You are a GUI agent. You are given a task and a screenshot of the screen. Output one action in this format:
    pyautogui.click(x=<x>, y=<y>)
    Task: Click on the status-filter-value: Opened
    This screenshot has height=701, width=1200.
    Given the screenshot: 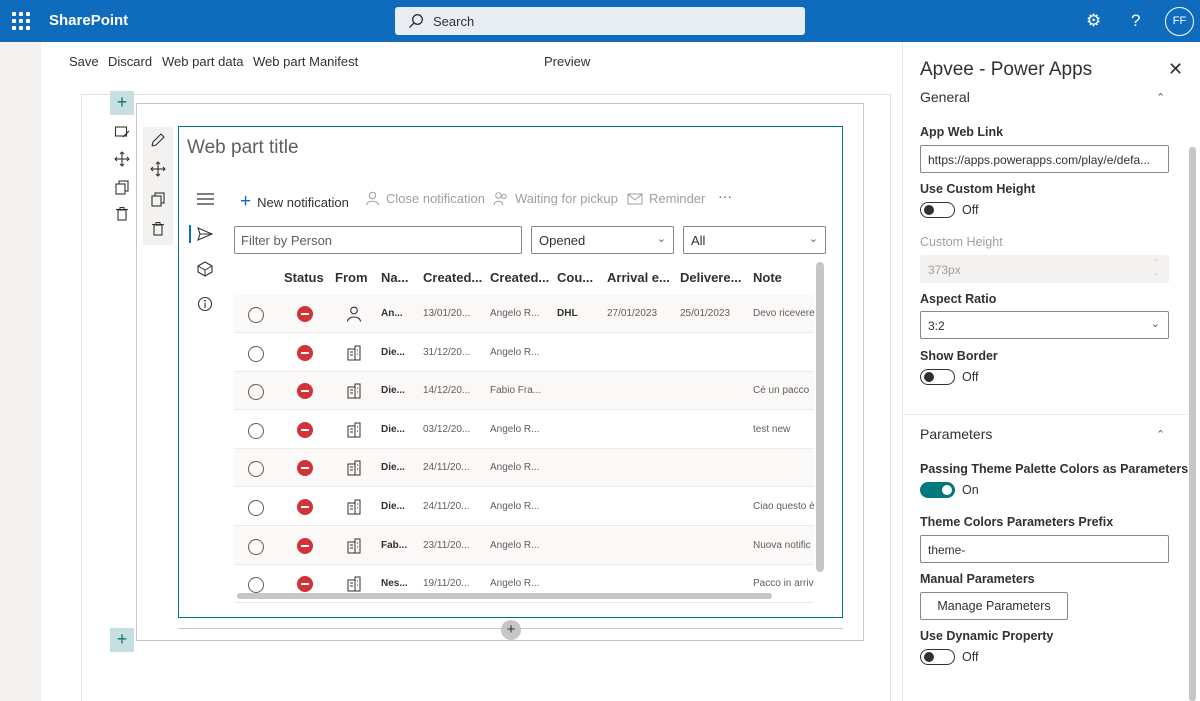 What is the action you would take?
    pyautogui.click(x=562, y=240)
    